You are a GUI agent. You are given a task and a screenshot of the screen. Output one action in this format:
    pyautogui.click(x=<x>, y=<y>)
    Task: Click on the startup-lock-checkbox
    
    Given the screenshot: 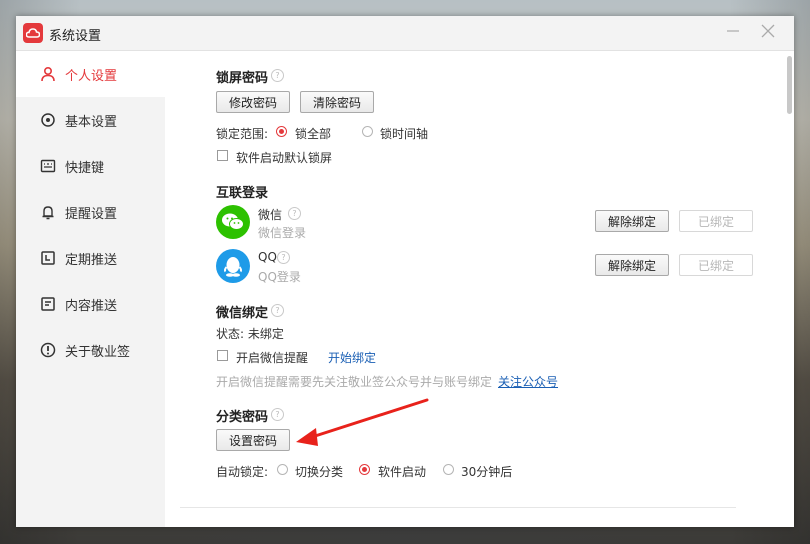 What is the action you would take?
    pyautogui.click(x=222, y=155)
    